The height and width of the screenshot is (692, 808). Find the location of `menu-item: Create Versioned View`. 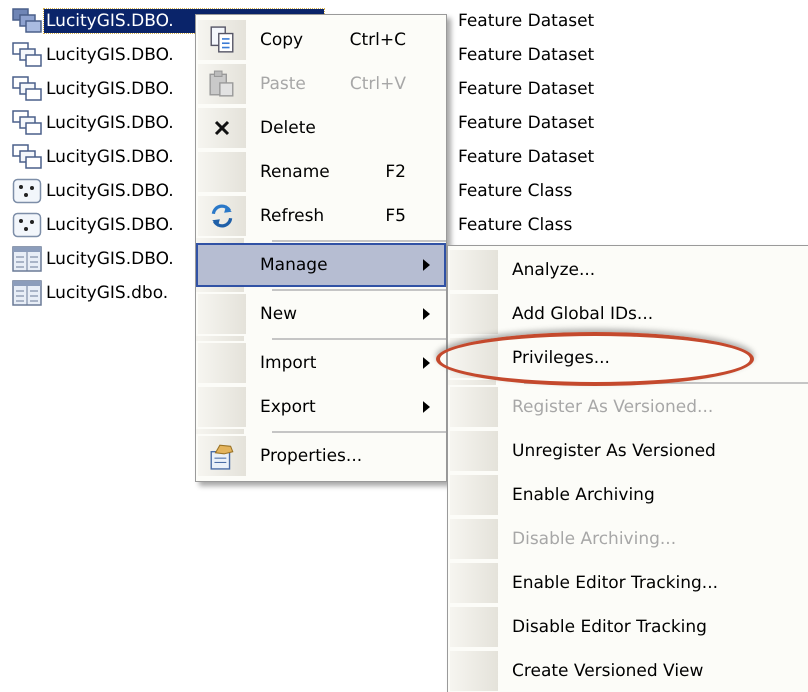

menu-item: Create Versioned View is located at coordinates (628, 670).